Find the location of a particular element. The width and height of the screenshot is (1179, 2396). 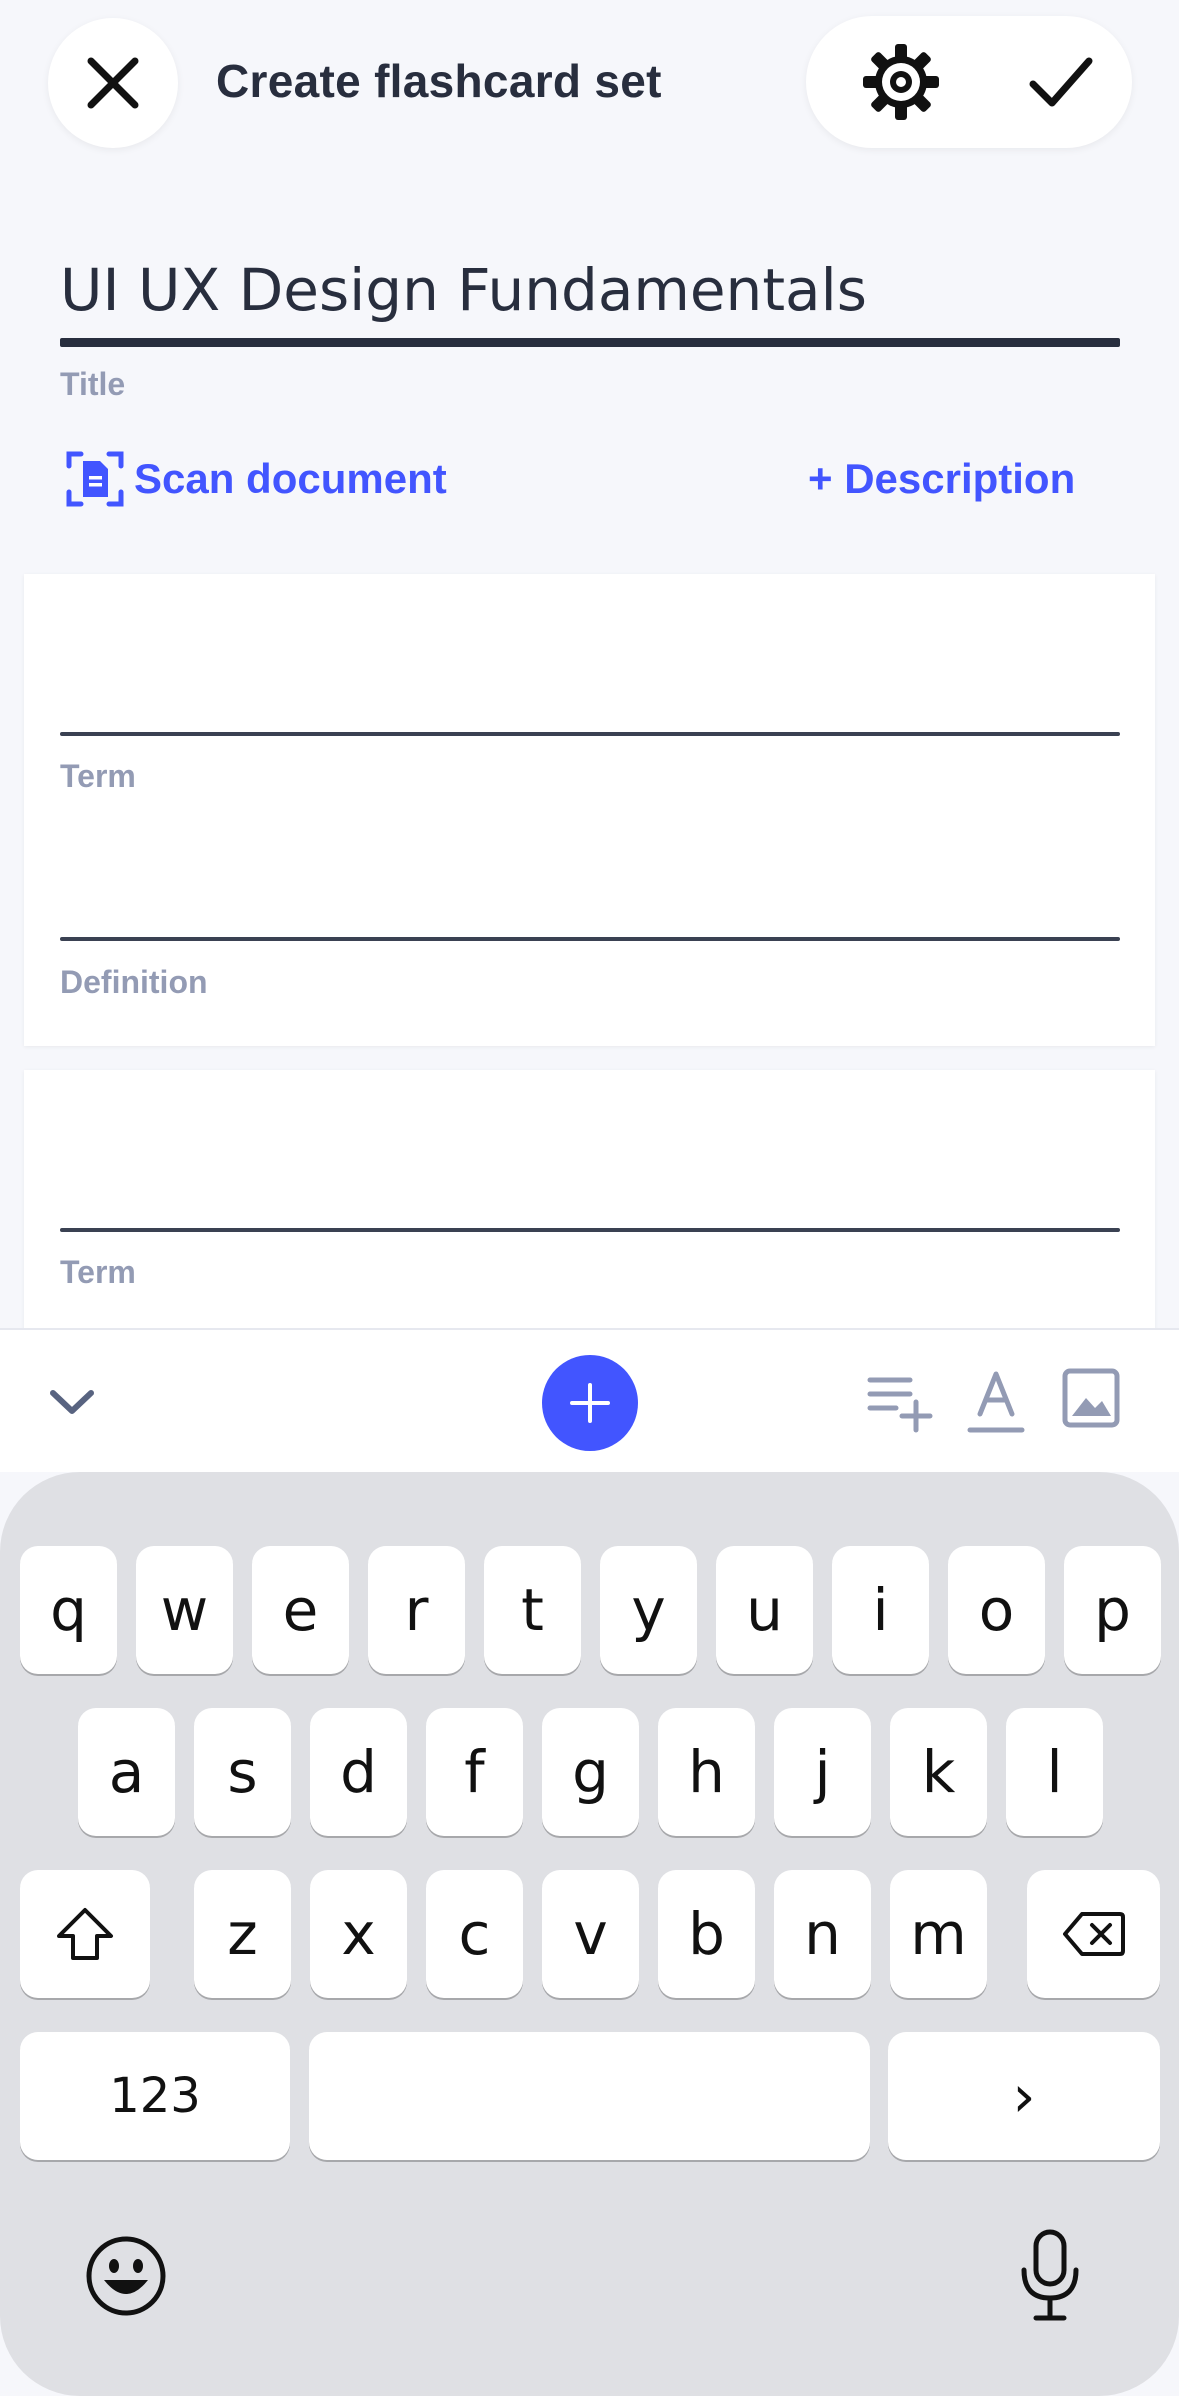

key-o: o is located at coordinates (996, 1610).